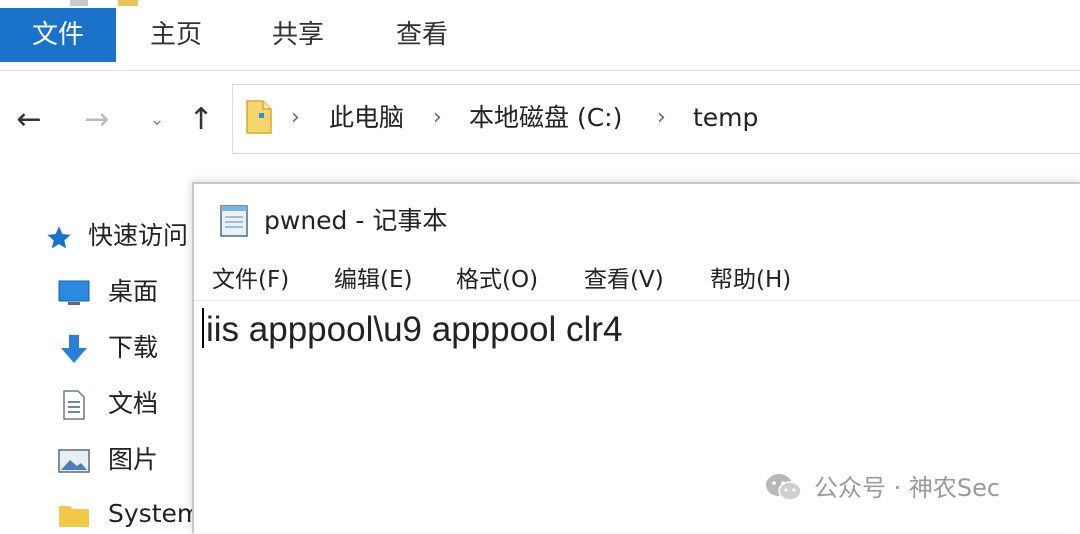  Describe the element at coordinates (203, 328) in the screenshot. I see `text-caret` at that location.